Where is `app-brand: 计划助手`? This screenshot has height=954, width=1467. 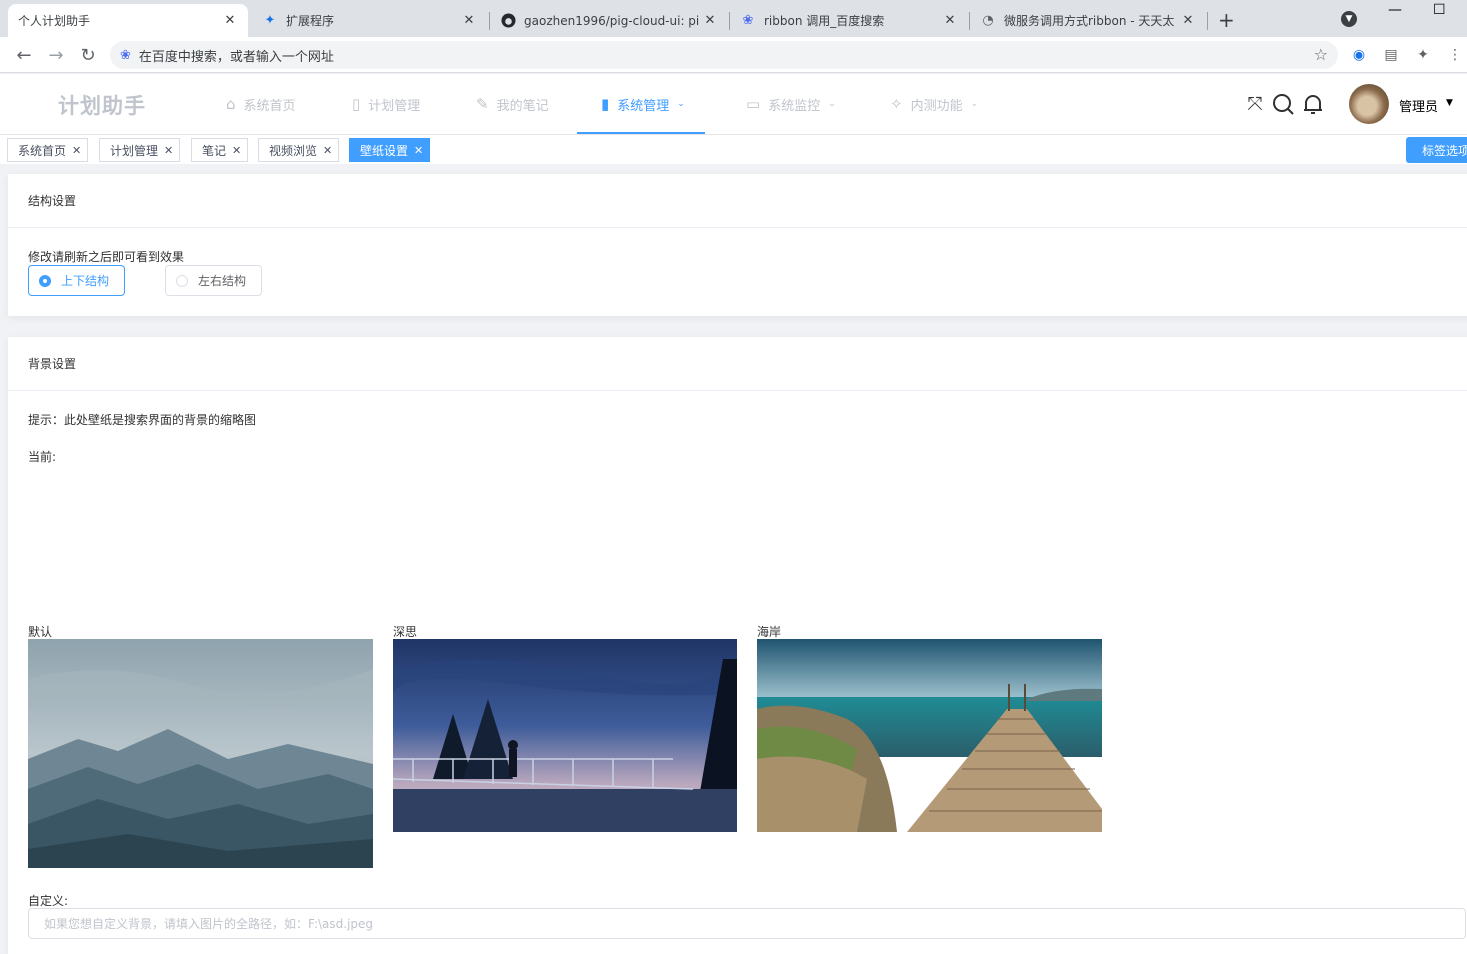
app-brand: 计划助手 is located at coordinates (102, 106).